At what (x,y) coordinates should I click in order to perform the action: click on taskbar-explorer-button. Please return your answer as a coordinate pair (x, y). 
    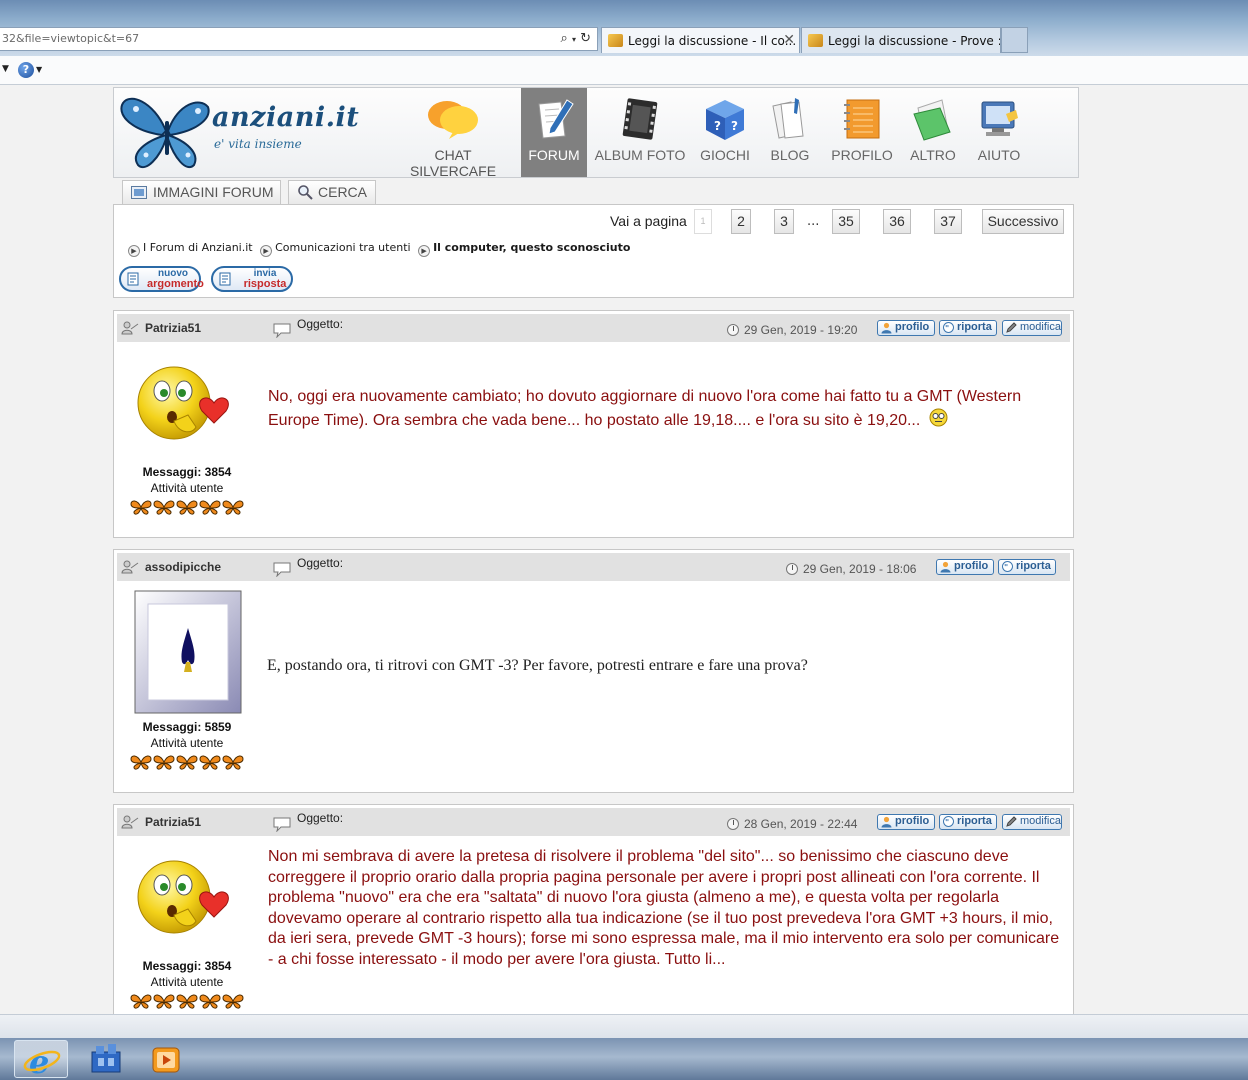
    Looking at the image, I should click on (106, 1059).